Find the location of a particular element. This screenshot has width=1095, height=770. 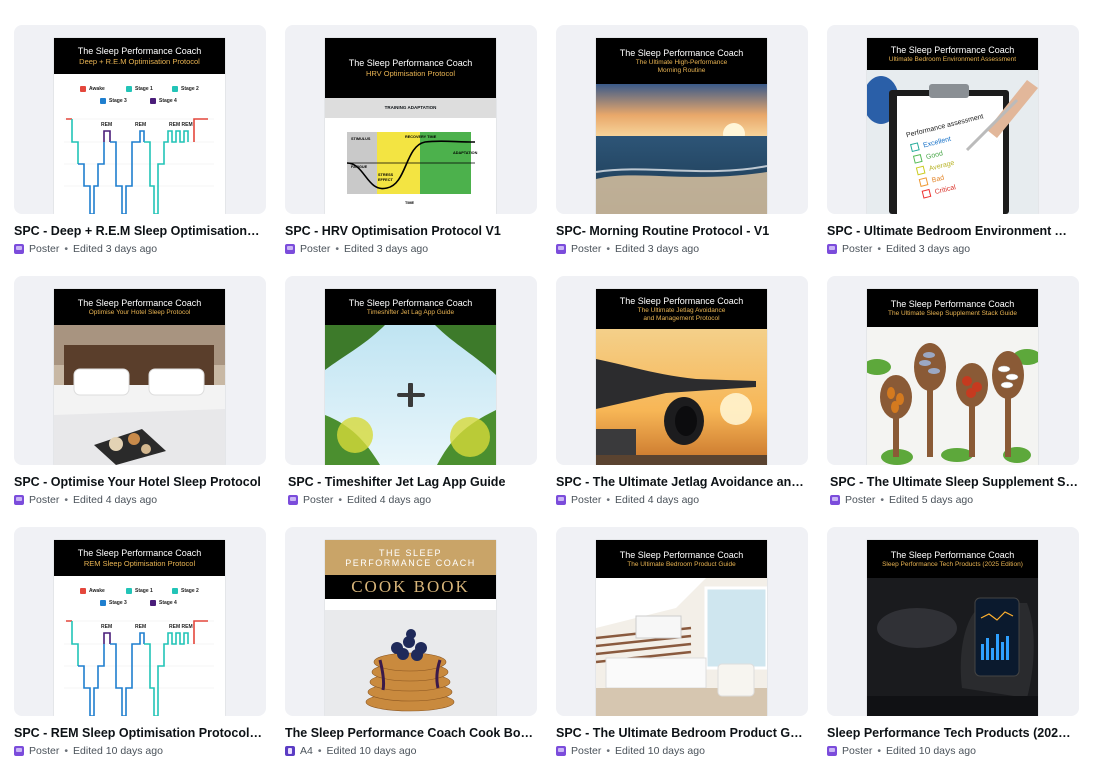

design-title: SPC - The Ultimate Bedroom Product Guide is located at coordinates (680, 733).